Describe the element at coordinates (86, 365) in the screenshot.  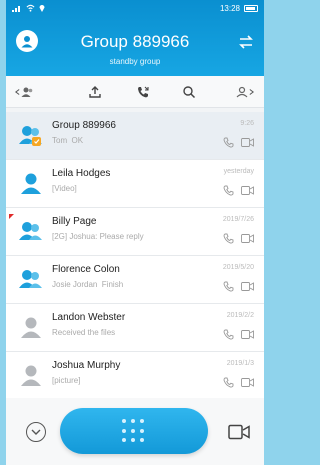
I see `conversation-name: Joshua Murphy` at that location.